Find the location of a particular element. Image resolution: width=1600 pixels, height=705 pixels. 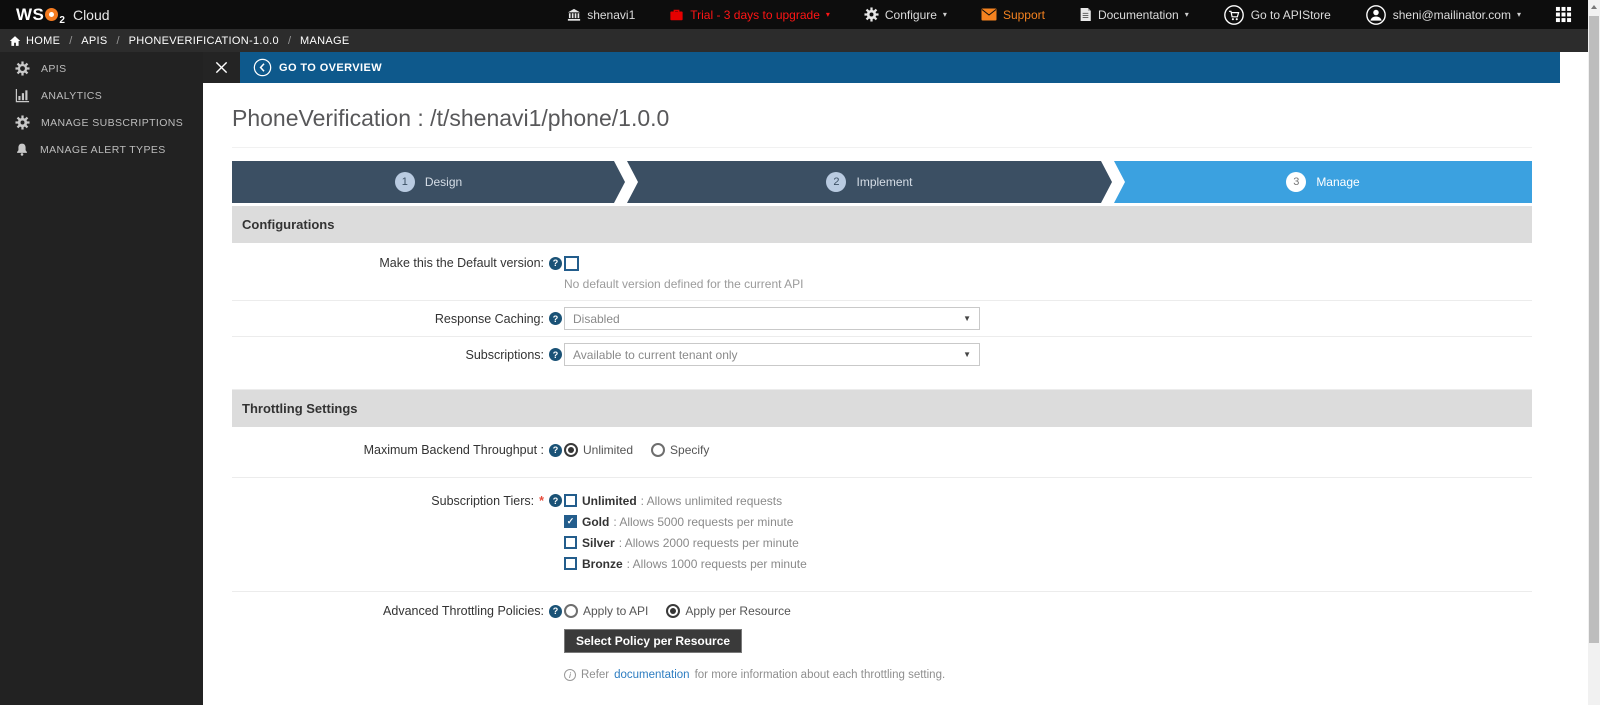

trial-upgrade-menu: Trial - 3 days to upgrade ▾ is located at coordinates (749, 15).